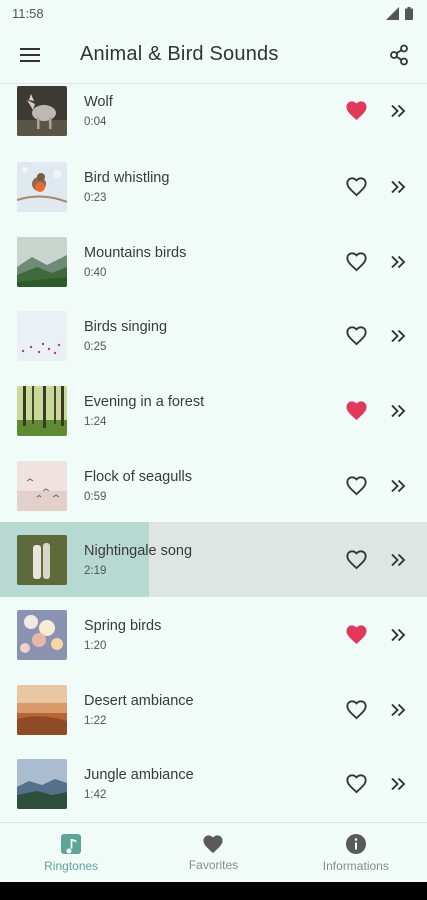 The image size is (427, 900). What do you see at coordinates (71, 865) in the screenshot?
I see `nav-label: Ringtones` at bounding box center [71, 865].